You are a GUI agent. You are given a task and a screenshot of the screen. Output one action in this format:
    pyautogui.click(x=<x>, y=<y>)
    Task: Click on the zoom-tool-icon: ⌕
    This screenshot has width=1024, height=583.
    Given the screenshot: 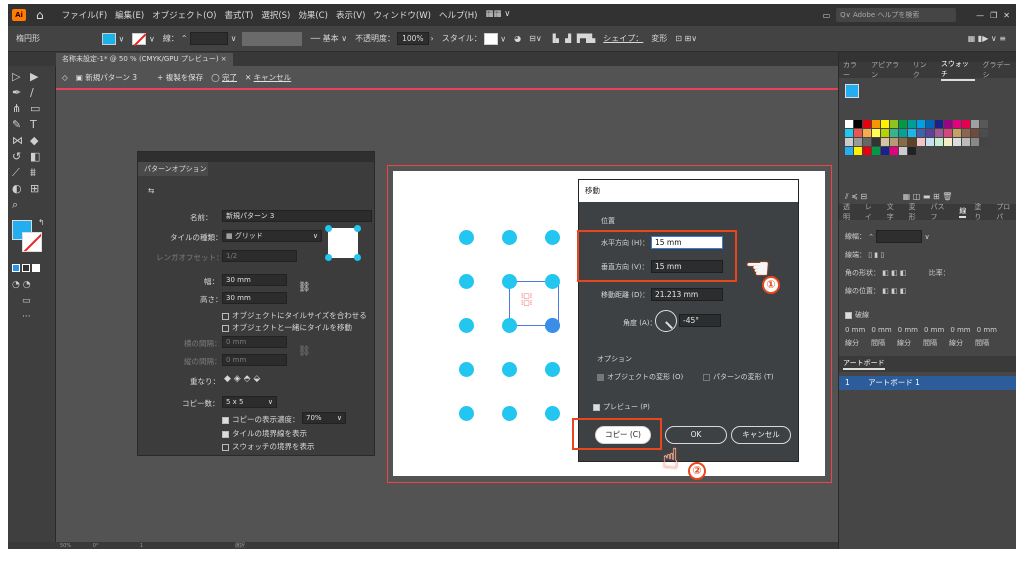 What is the action you would take?
    pyautogui.click(x=15, y=205)
    